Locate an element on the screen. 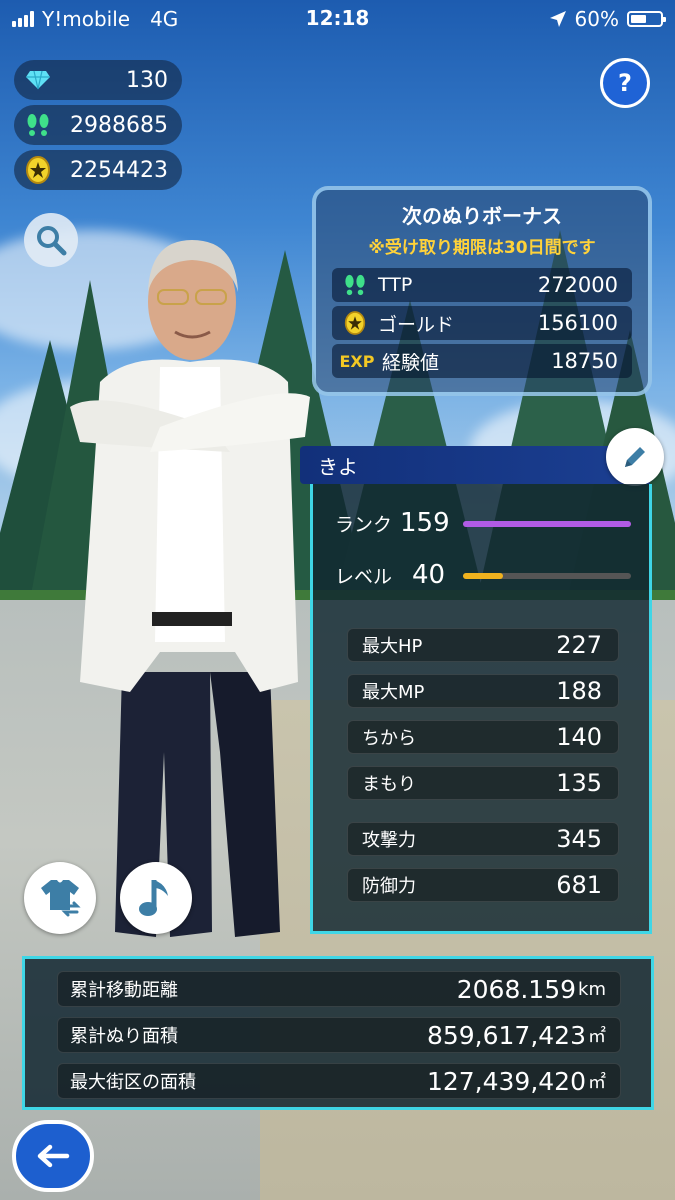 The width and height of the screenshot is (675, 1200). total-label: 最大街区の面積 is located at coordinates (133, 1082).